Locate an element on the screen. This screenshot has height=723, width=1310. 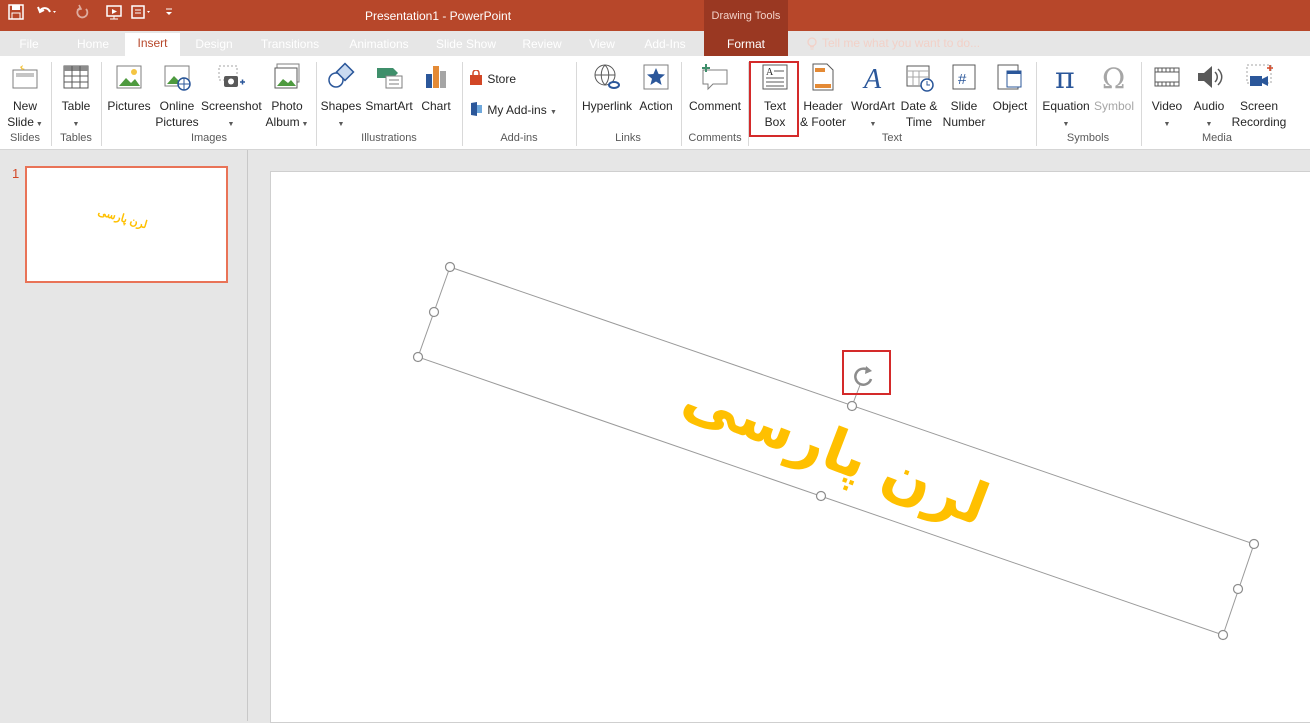
action-label: Action is located at coordinates (656, 106).